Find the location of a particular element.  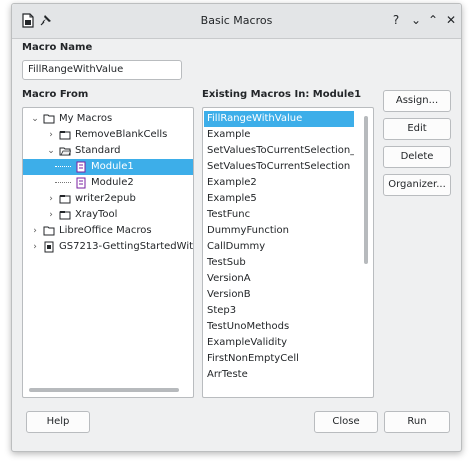

minimize-button: ⌄ is located at coordinates (416, 20).